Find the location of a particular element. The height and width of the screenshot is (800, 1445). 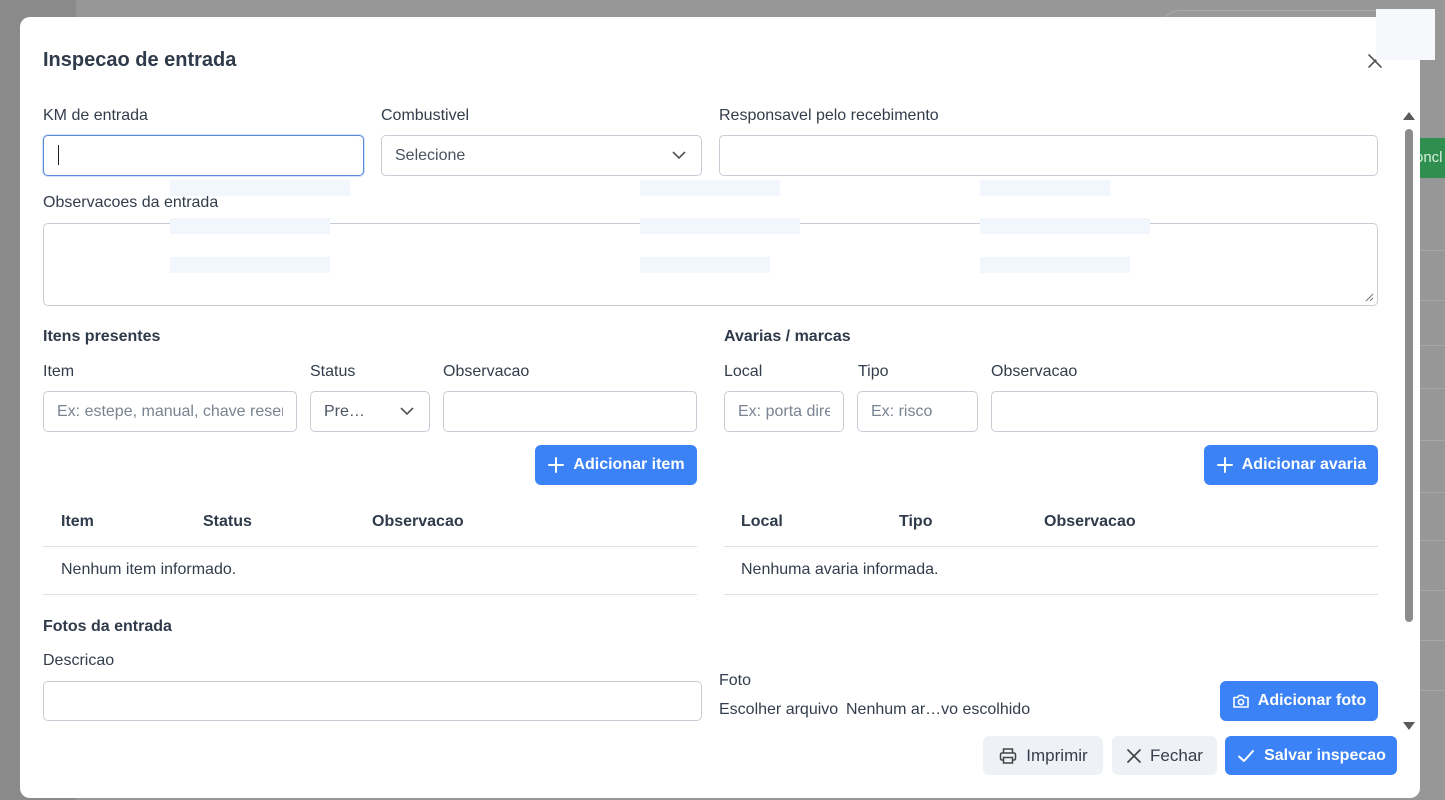

add-item-label: Adicionar item is located at coordinates (629, 464).